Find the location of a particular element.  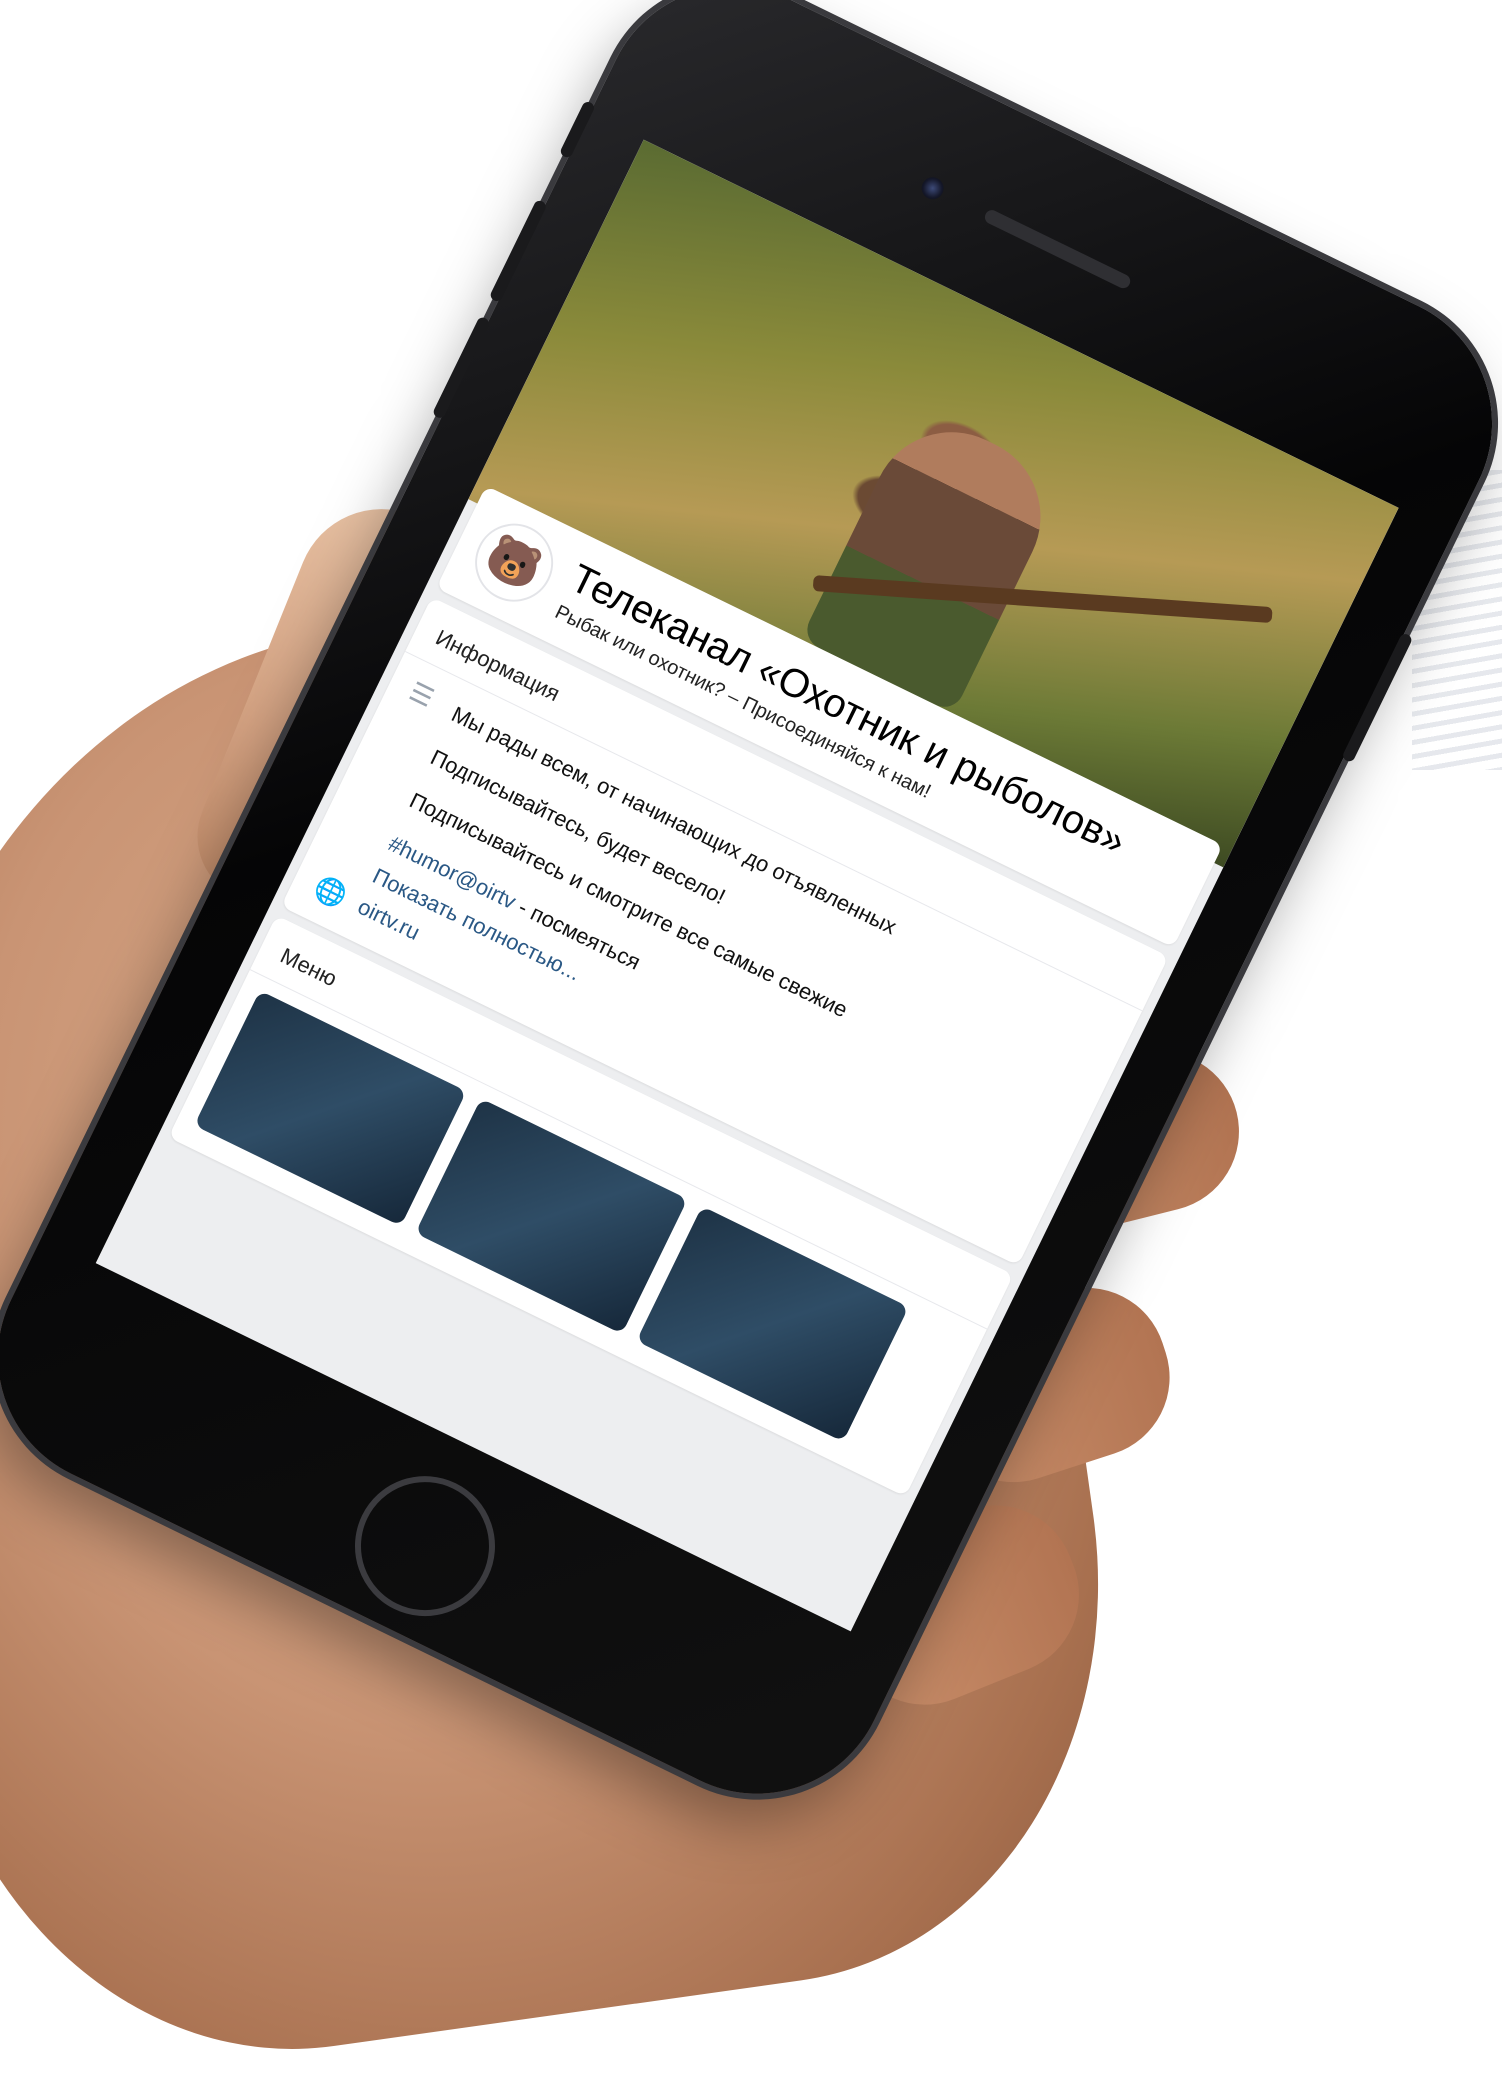

text-lines-icon: ☰ is located at coordinates (421, 694).